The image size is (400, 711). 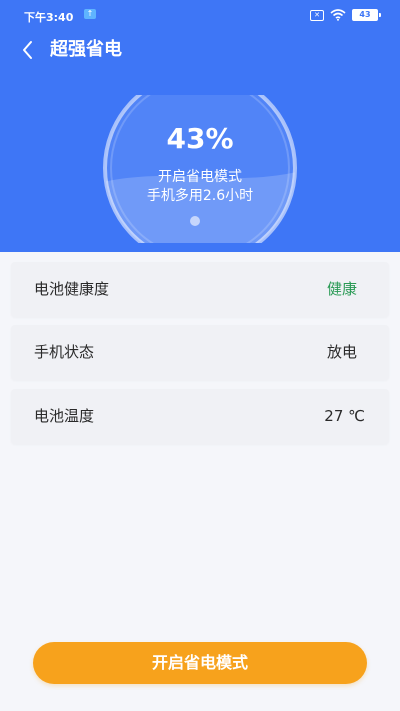 I want to click on battery-icon: 43, so click(x=366, y=15).